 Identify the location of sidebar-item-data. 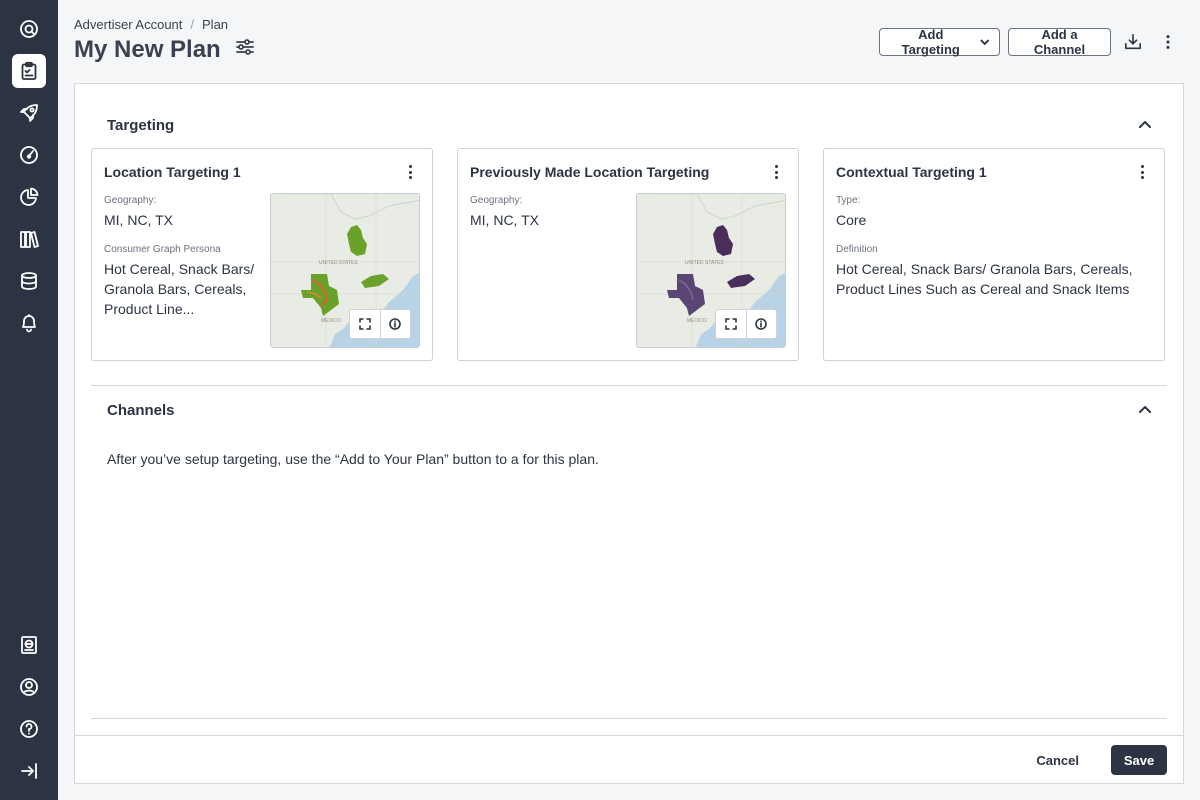
(29, 281).